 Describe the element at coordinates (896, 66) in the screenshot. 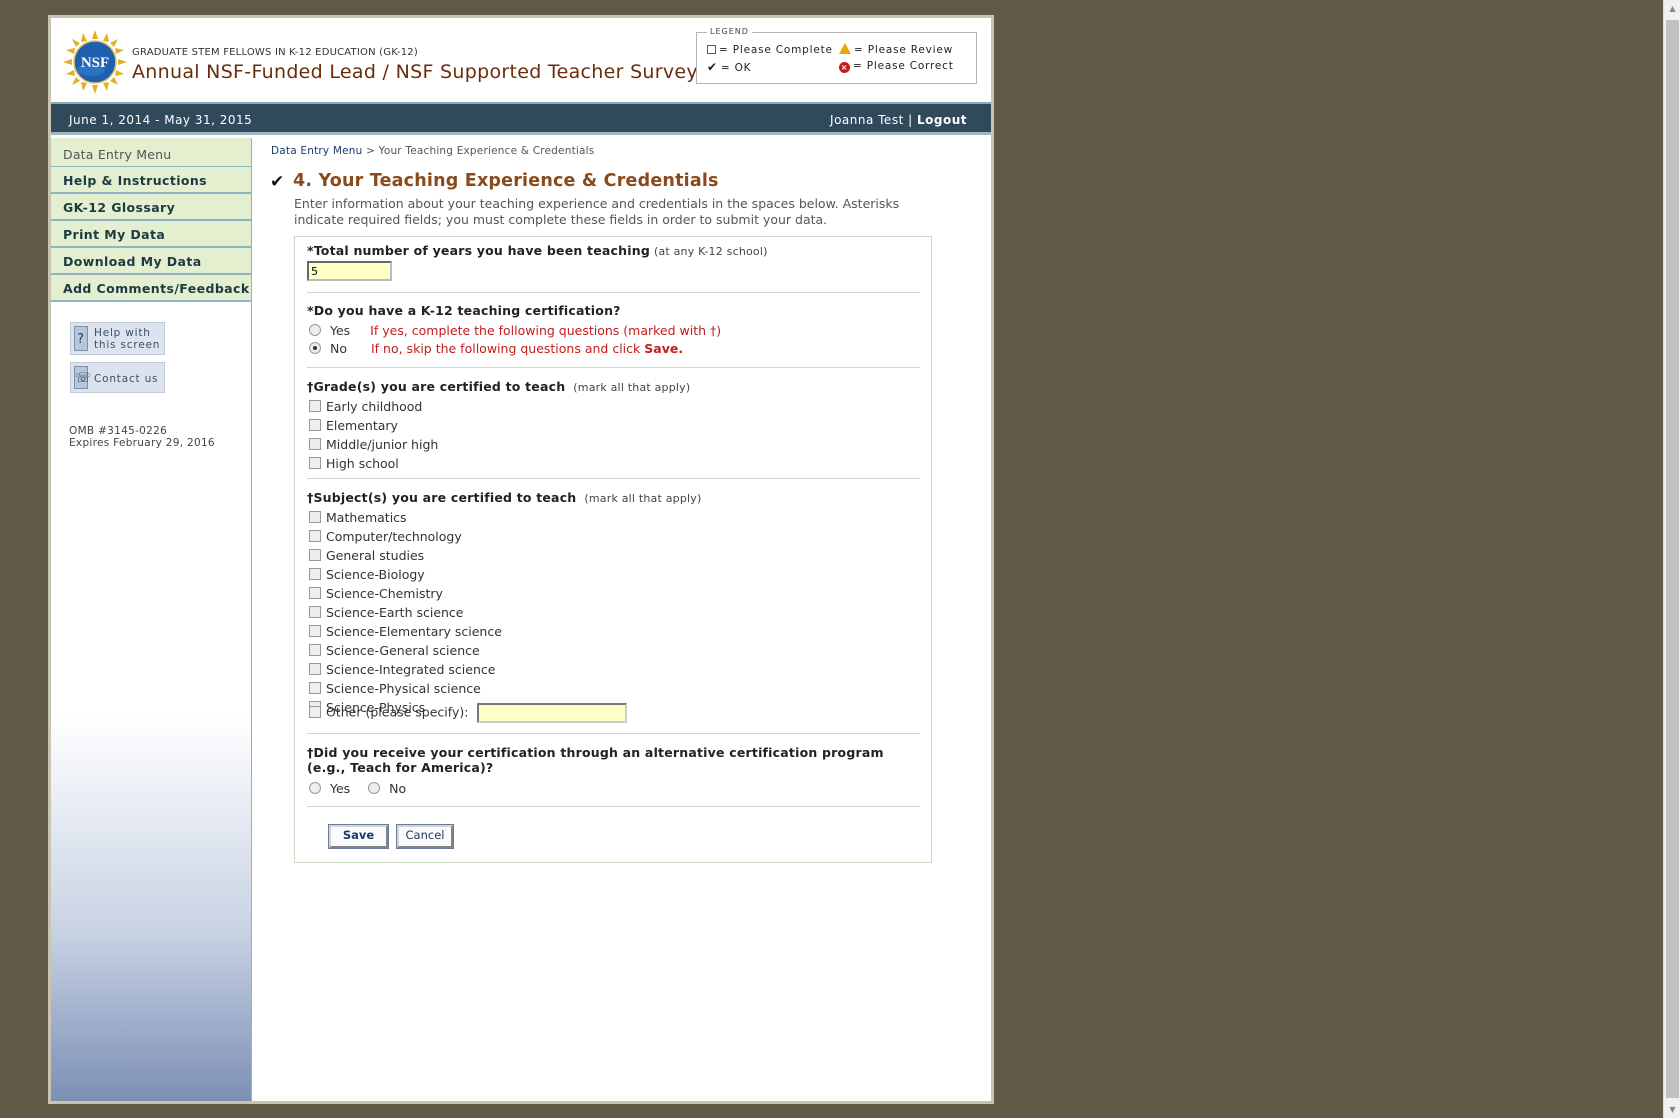

I see `legend-please-correct: × = Please Correct` at that location.